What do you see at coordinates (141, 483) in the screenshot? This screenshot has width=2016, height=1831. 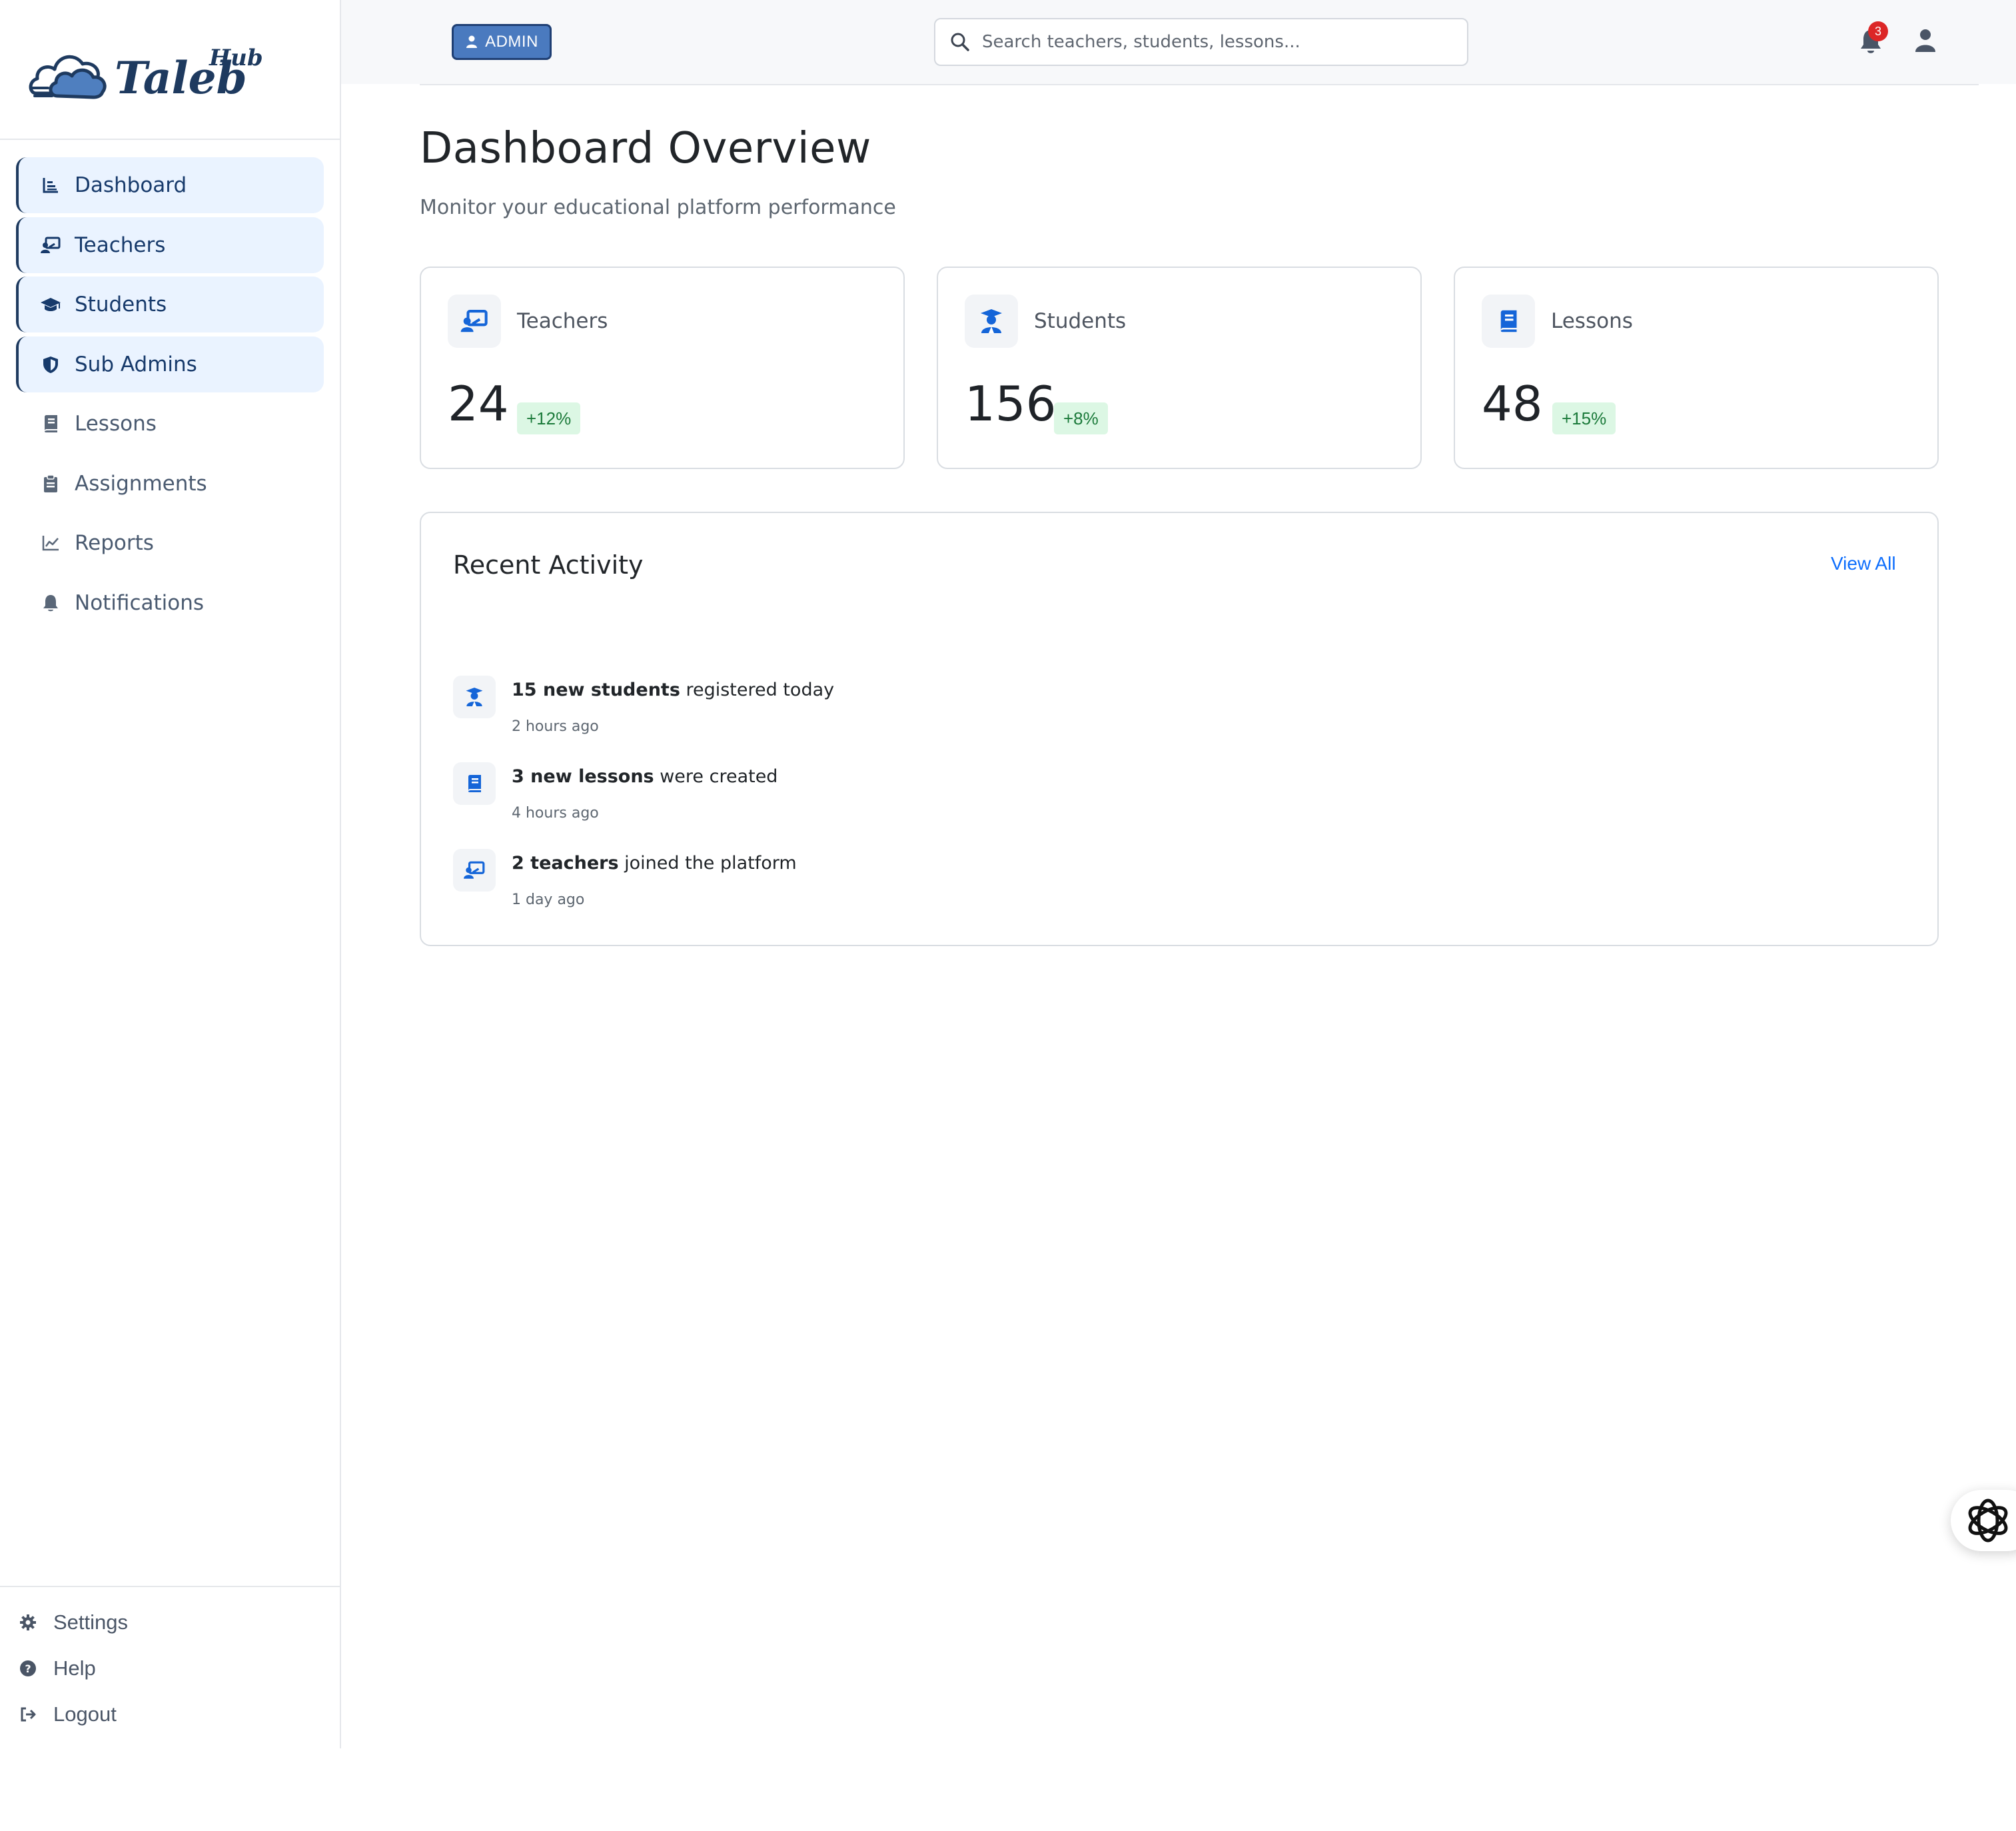 I see `sidebar-item-label: Assignments` at bounding box center [141, 483].